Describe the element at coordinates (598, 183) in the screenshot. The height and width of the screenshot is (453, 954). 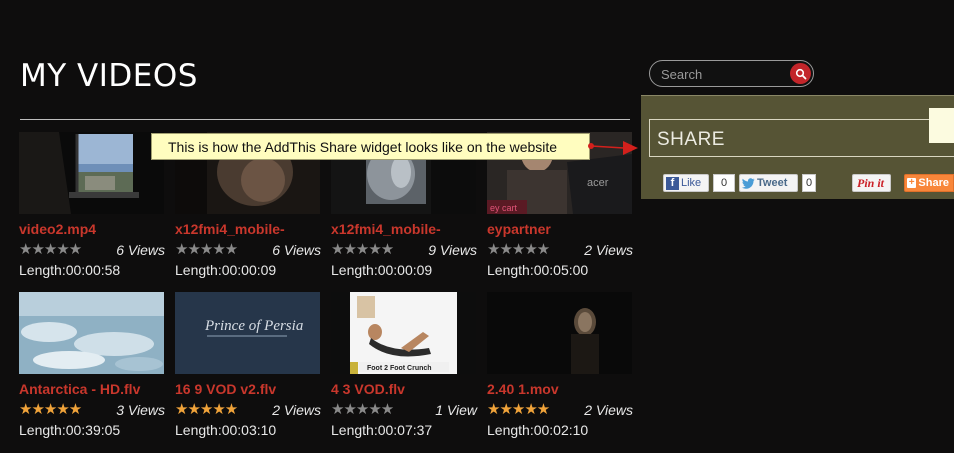
I see `thumb-acer-text: acer` at that location.